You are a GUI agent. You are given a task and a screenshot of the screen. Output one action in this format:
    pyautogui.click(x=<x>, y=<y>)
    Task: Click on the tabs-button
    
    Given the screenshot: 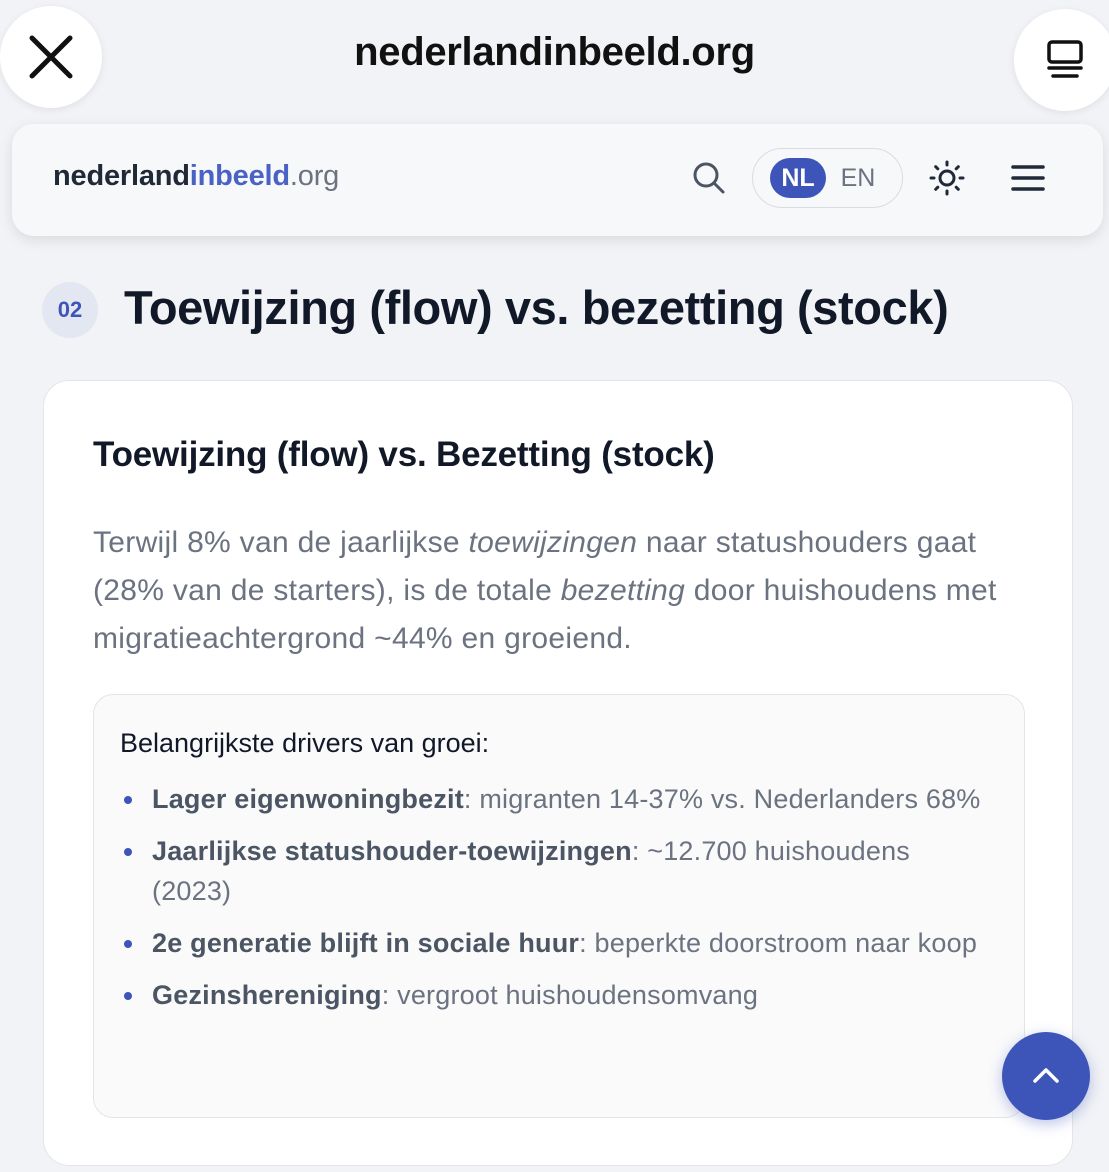 What is the action you would take?
    pyautogui.click(x=1061, y=60)
    